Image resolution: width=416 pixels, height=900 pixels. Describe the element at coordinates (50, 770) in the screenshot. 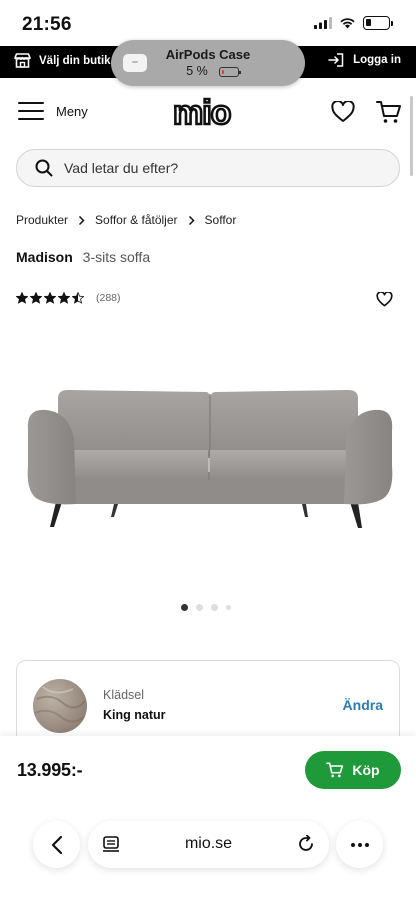

I see `product-price: 13.995:-` at that location.